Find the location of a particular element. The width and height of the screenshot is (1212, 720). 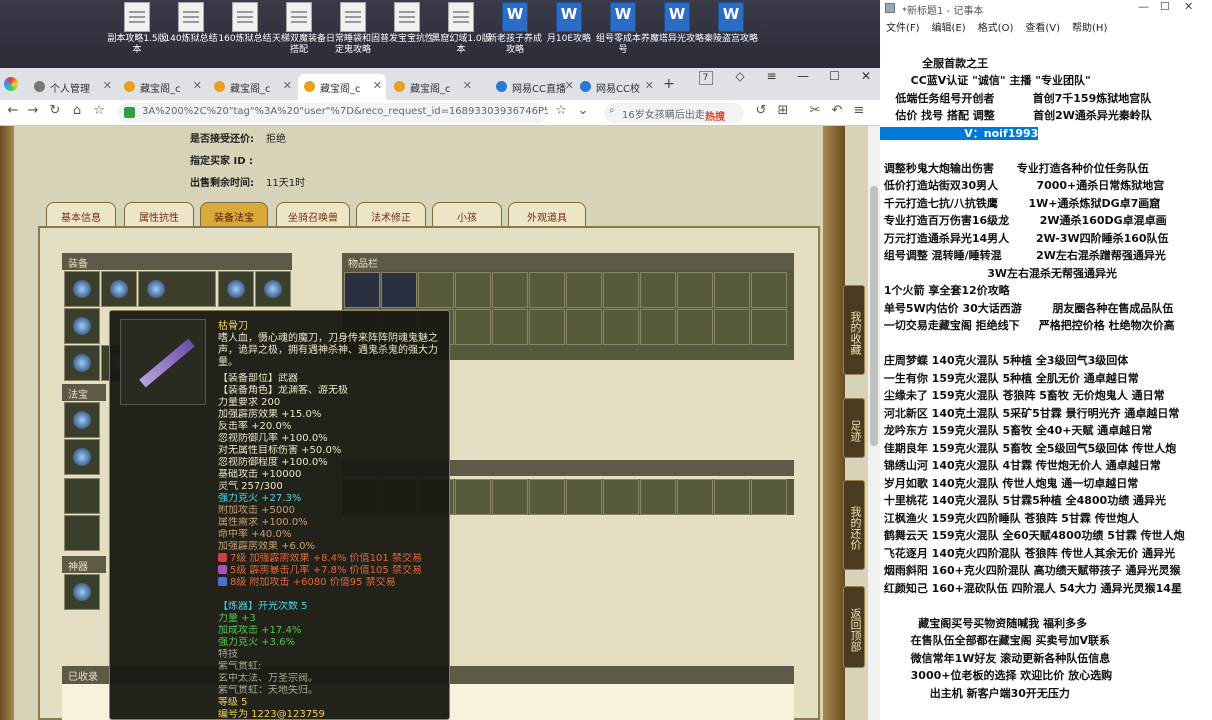

scrollbar-thumb is located at coordinates (874, 316).